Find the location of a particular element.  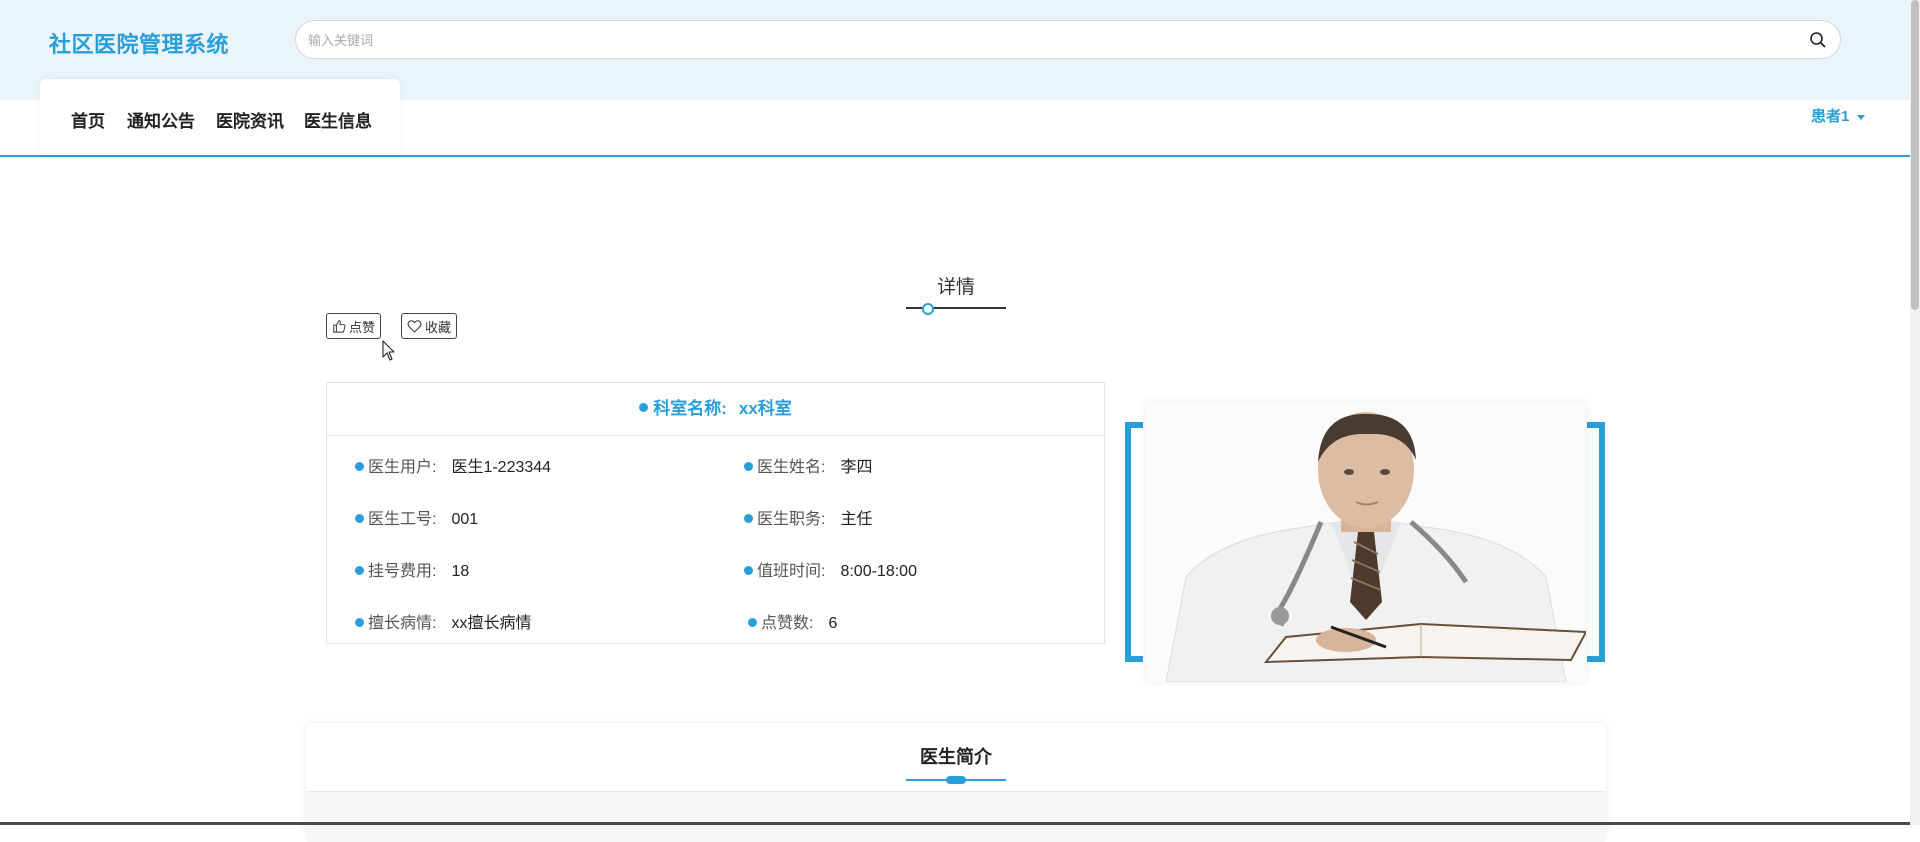

field-value: 8:00-18:00 is located at coordinates (878, 571).